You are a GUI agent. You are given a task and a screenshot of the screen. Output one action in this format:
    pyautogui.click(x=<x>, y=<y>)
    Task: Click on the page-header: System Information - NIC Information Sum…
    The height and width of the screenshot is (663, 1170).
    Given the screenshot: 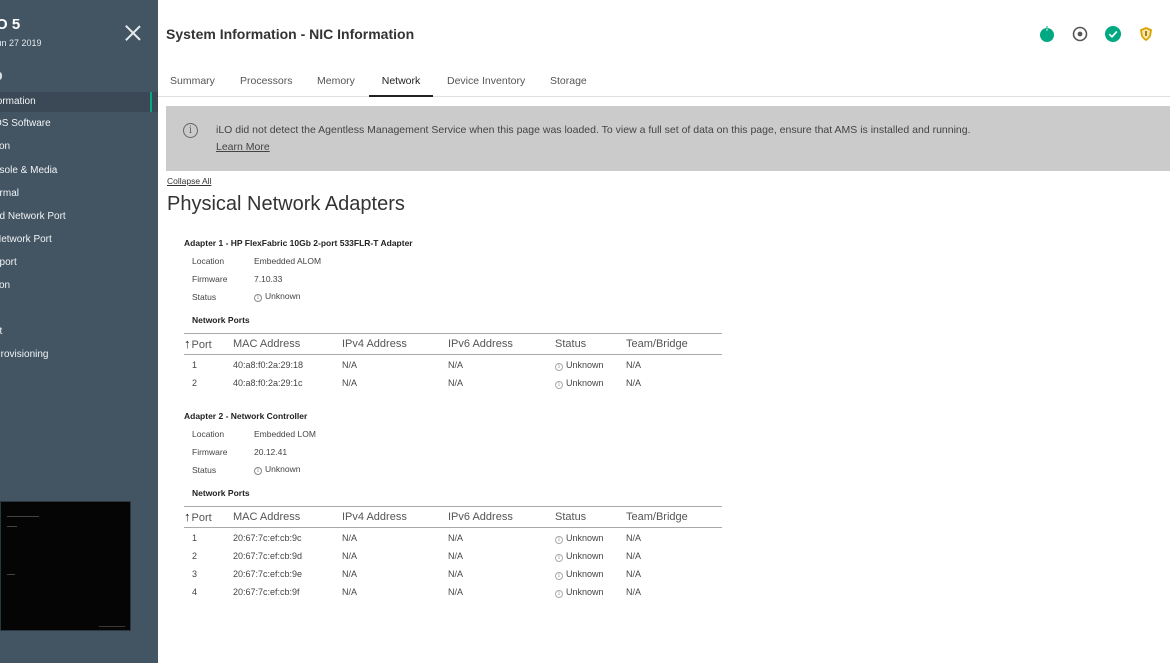 What is the action you would take?
    pyautogui.click(x=664, y=49)
    